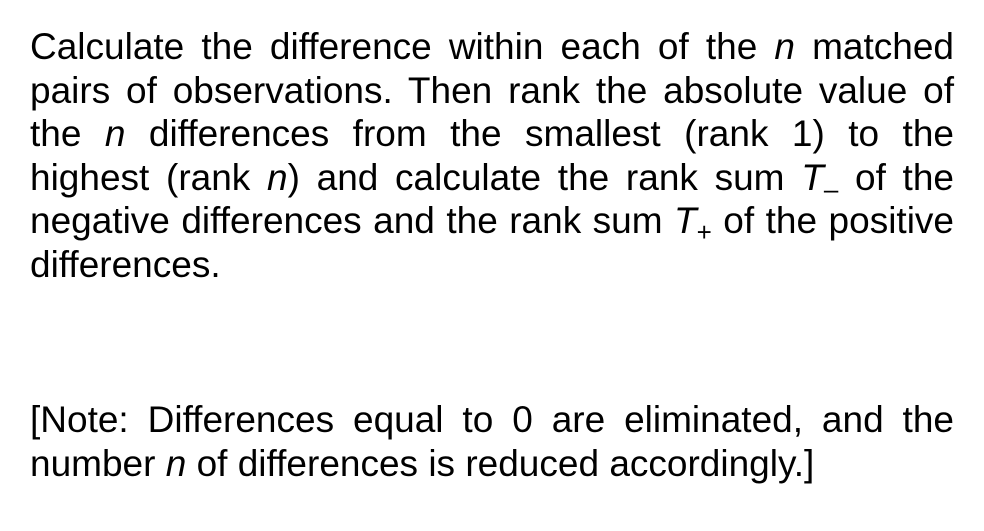  What do you see at coordinates (685, 220) in the screenshot?
I see `variable-t-plus: T` at bounding box center [685, 220].